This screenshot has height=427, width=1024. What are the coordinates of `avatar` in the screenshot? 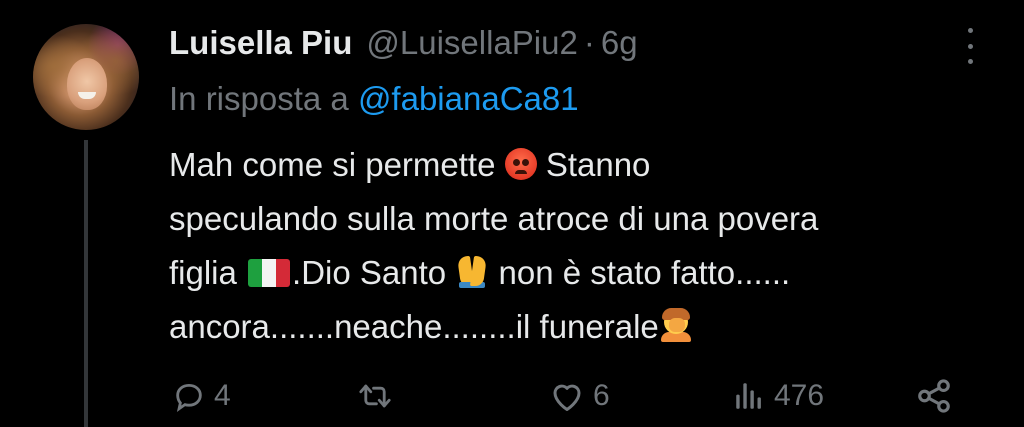 It's located at (86, 77).